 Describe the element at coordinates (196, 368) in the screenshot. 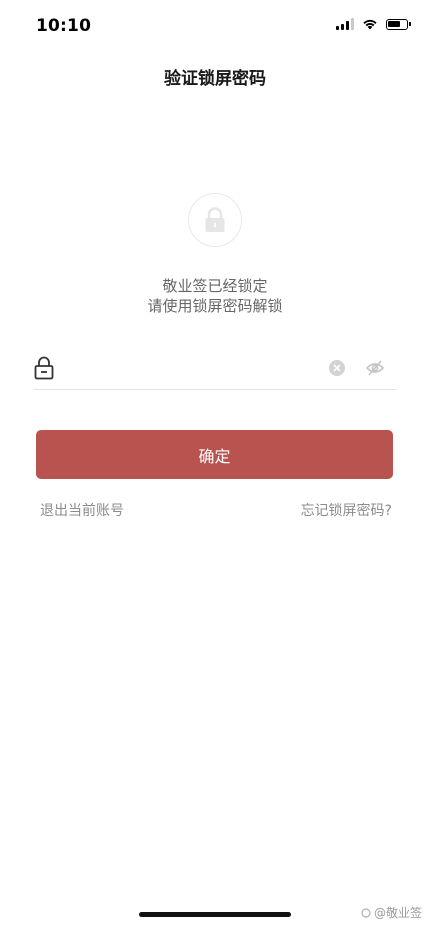

I see `password-input` at that location.